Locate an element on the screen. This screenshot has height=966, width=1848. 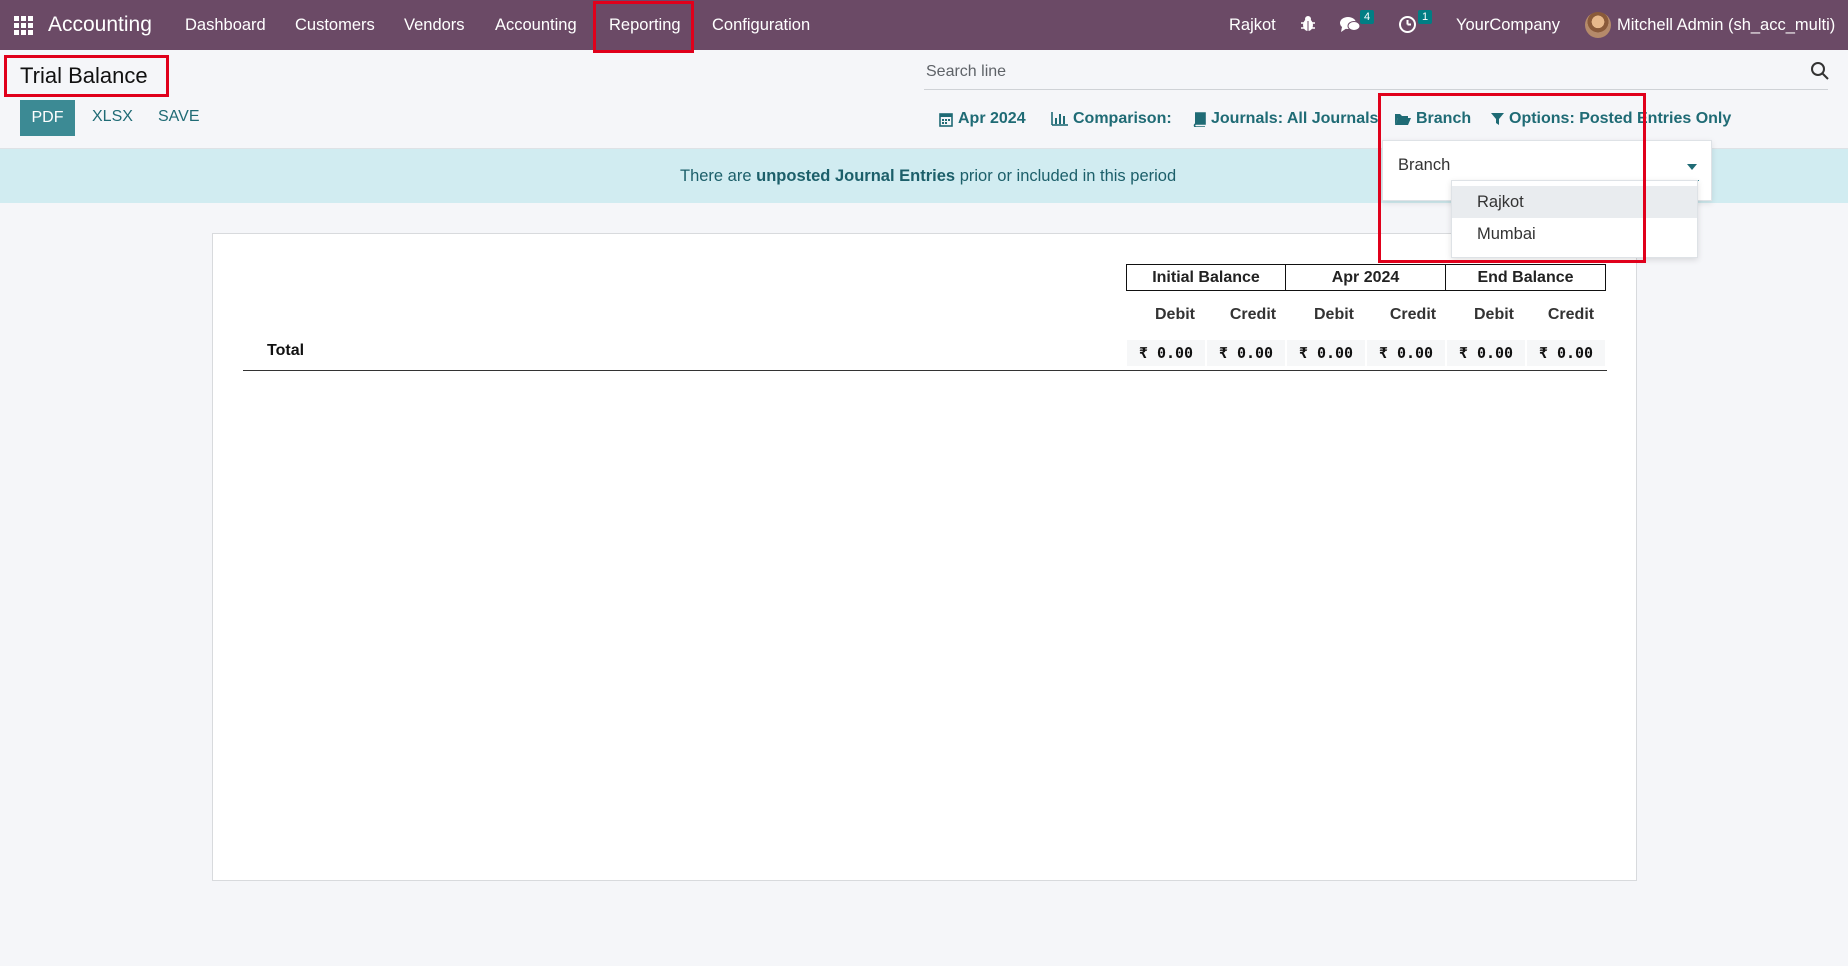
search-icon is located at coordinates (1820, 71).